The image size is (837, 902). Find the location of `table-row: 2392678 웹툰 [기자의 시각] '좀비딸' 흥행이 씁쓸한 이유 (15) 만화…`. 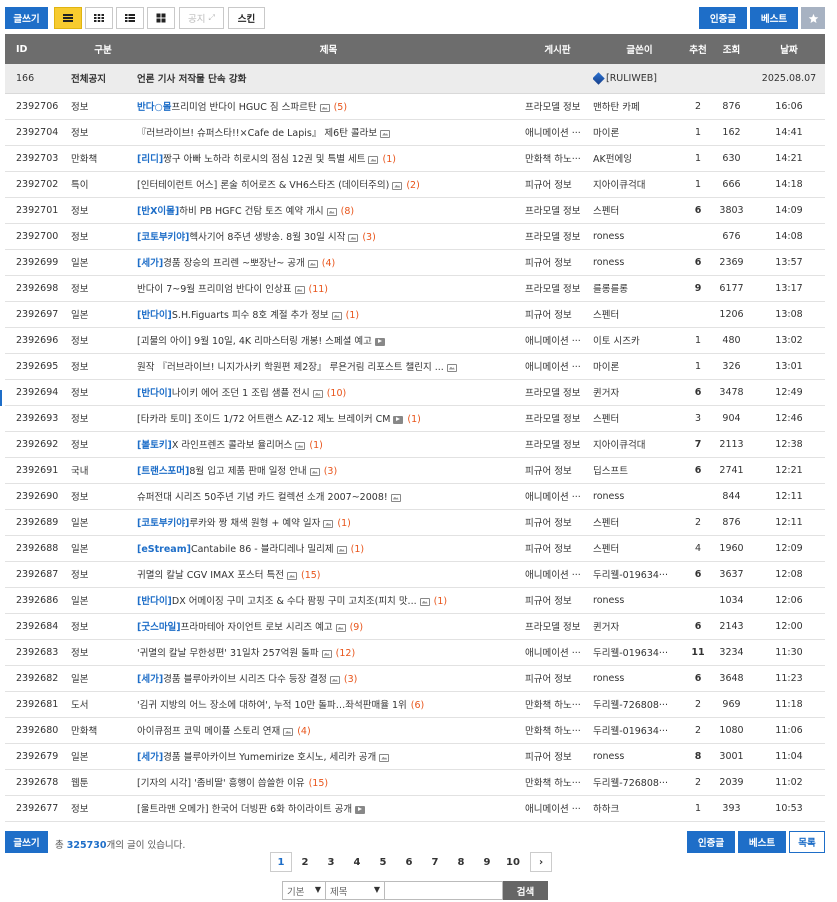

table-row: 2392678 웹툰 [기자의 시각] '좀비딸' 흥행이 씁쓸한 이유 (15) 만화… is located at coordinates (415, 782).